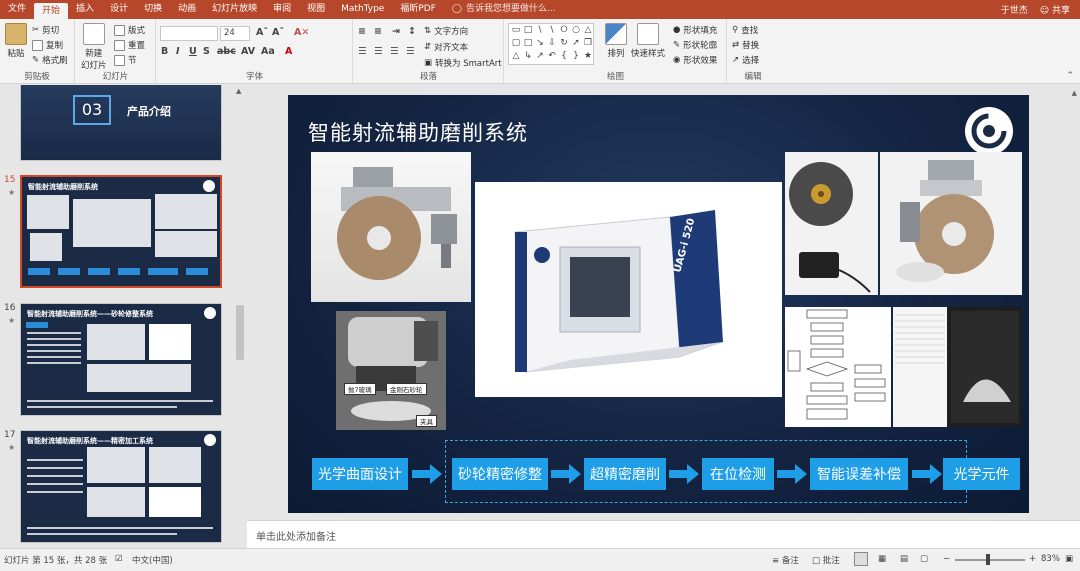 The image size is (1080, 571). I want to click on thumbnail-slide-17: 智能射流辅助磨削系统——精密加工系统, so click(121, 486).